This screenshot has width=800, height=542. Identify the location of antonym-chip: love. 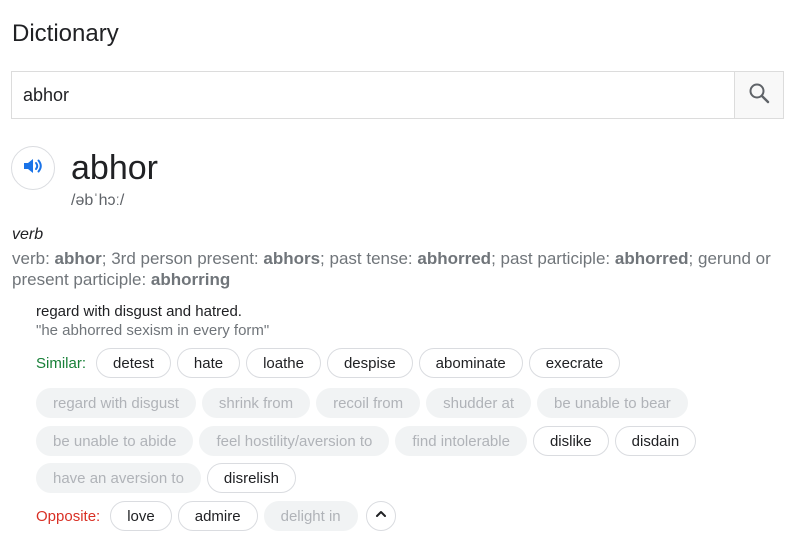
(141, 516).